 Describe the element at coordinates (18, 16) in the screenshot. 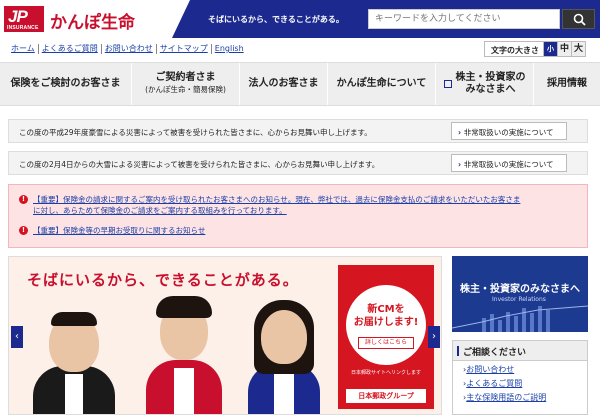

I see `logo-mark-text: JP` at that location.